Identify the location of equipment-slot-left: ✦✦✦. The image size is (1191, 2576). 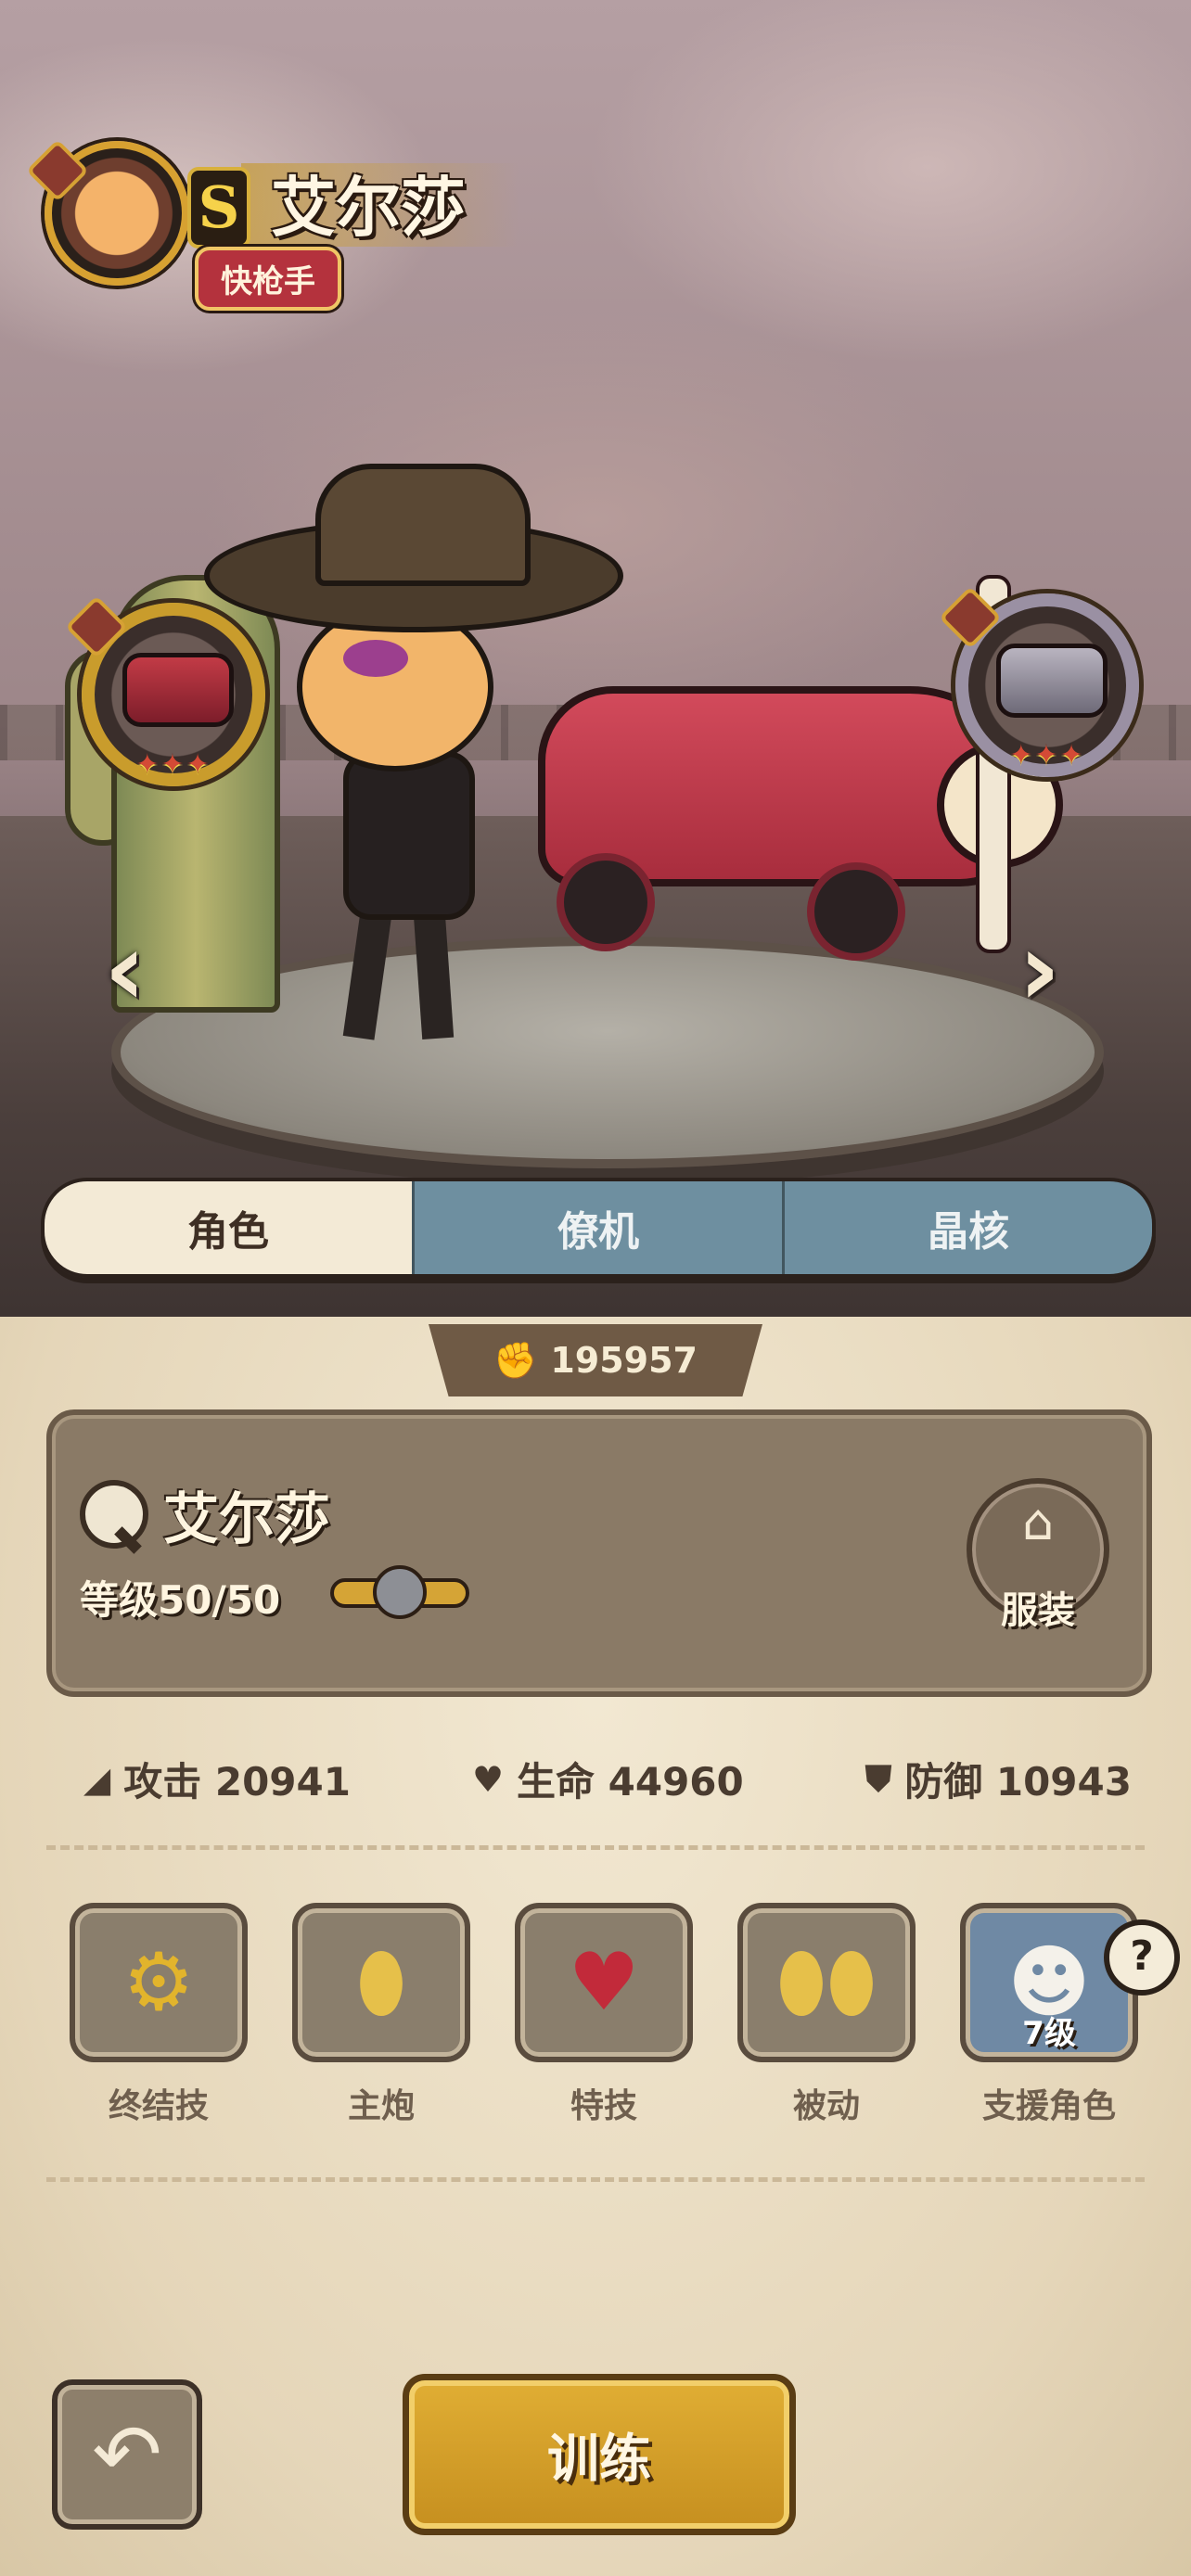
(165, 690).